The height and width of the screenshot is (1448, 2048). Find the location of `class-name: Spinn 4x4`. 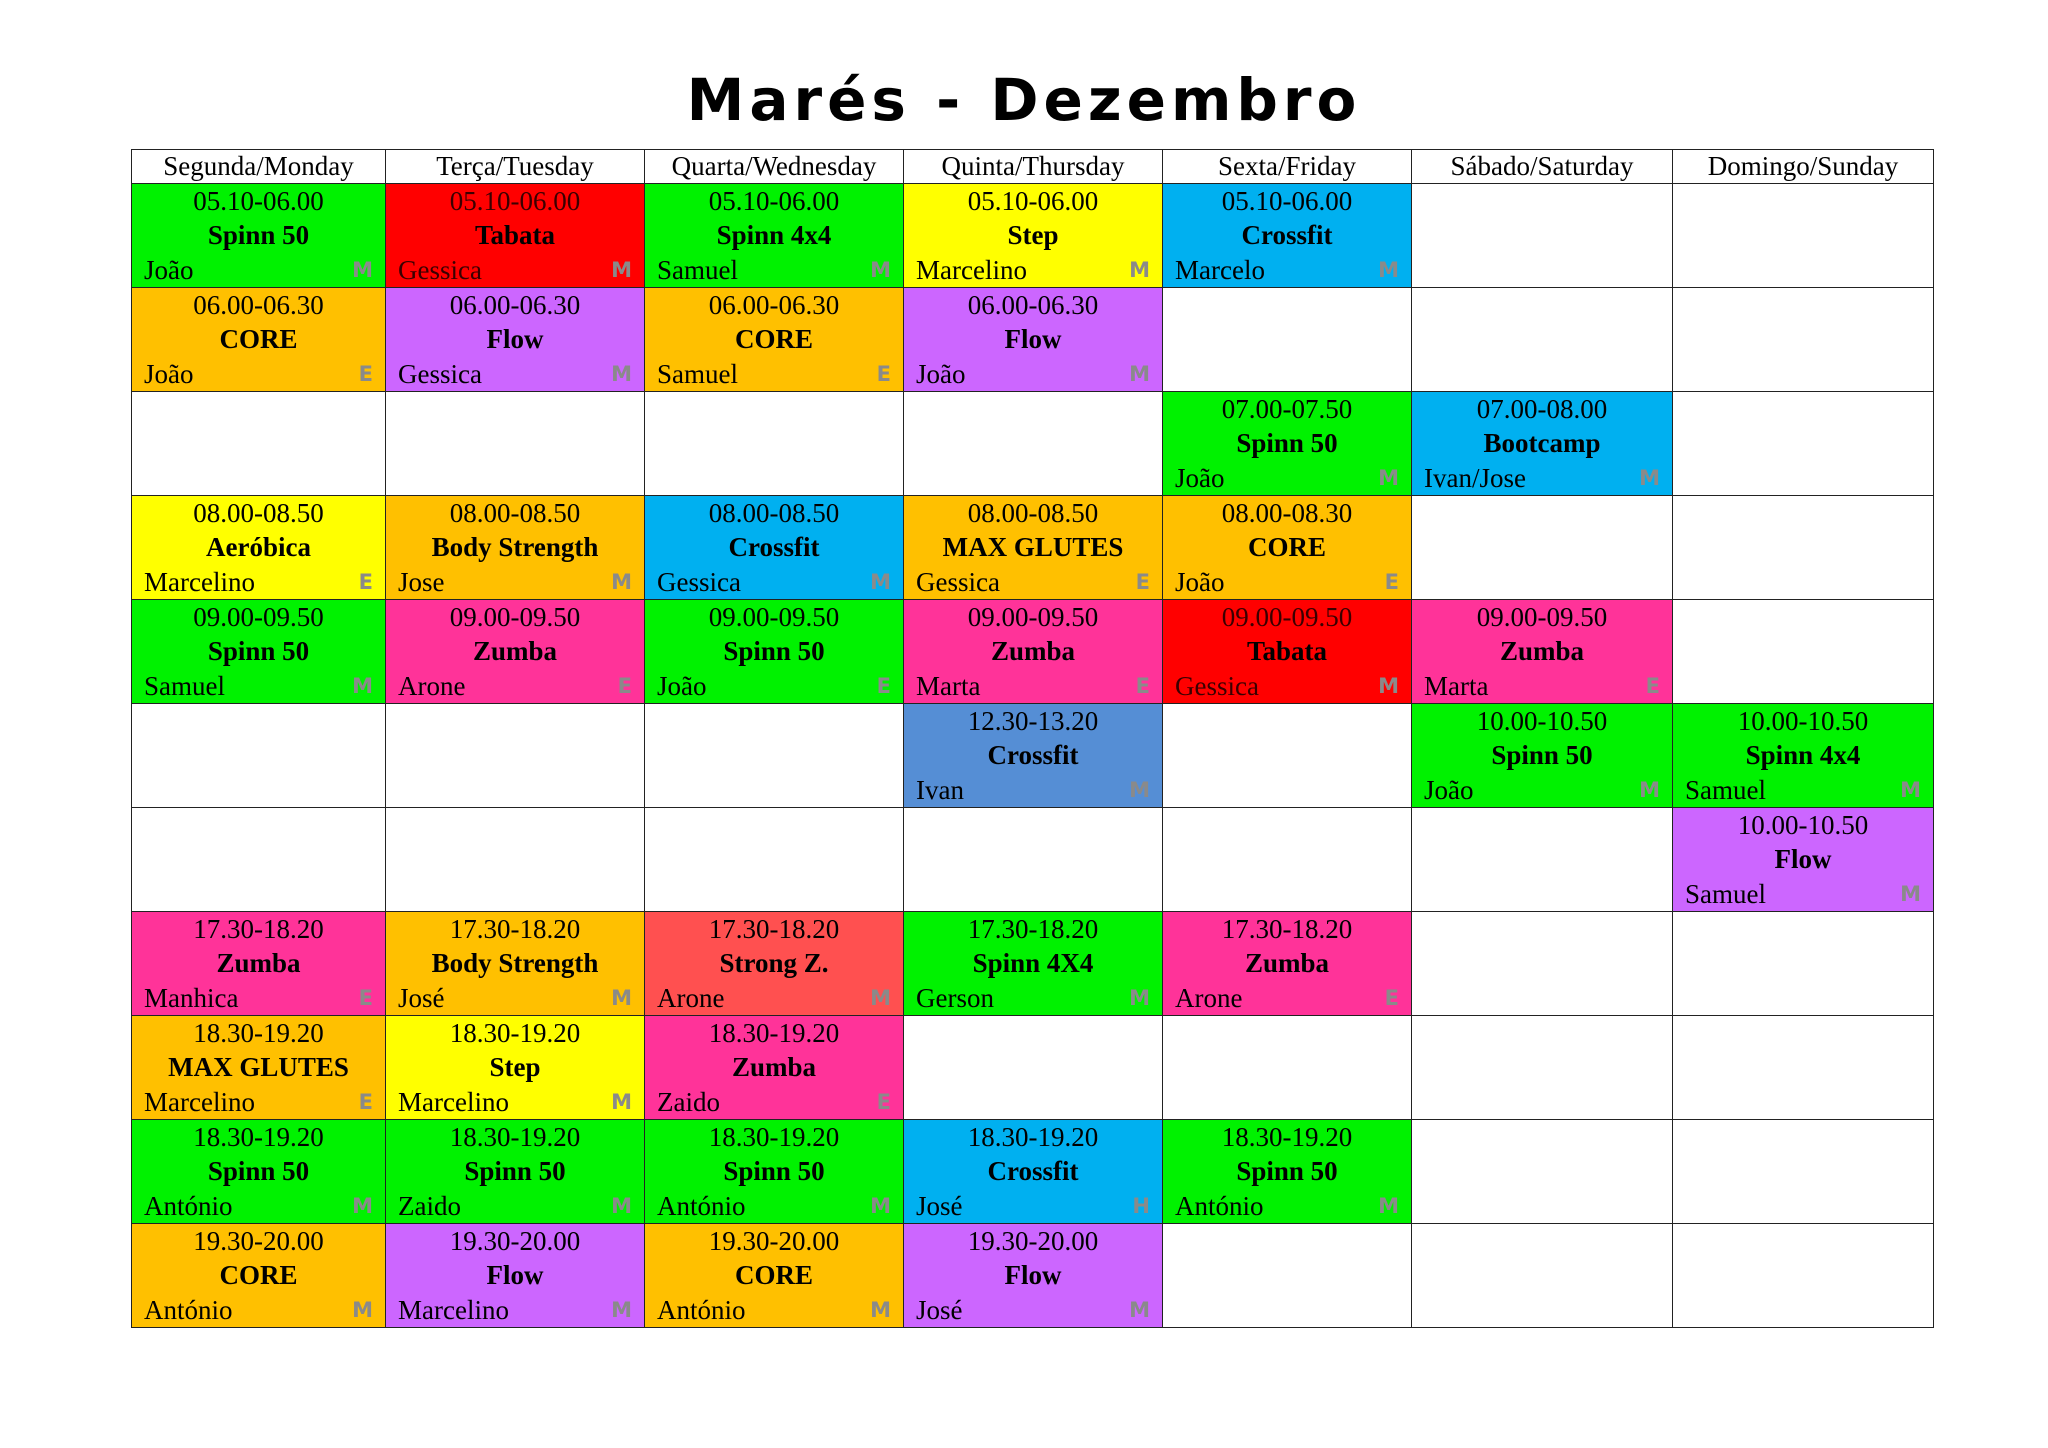

class-name: Spinn 4x4 is located at coordinates (774, 235).